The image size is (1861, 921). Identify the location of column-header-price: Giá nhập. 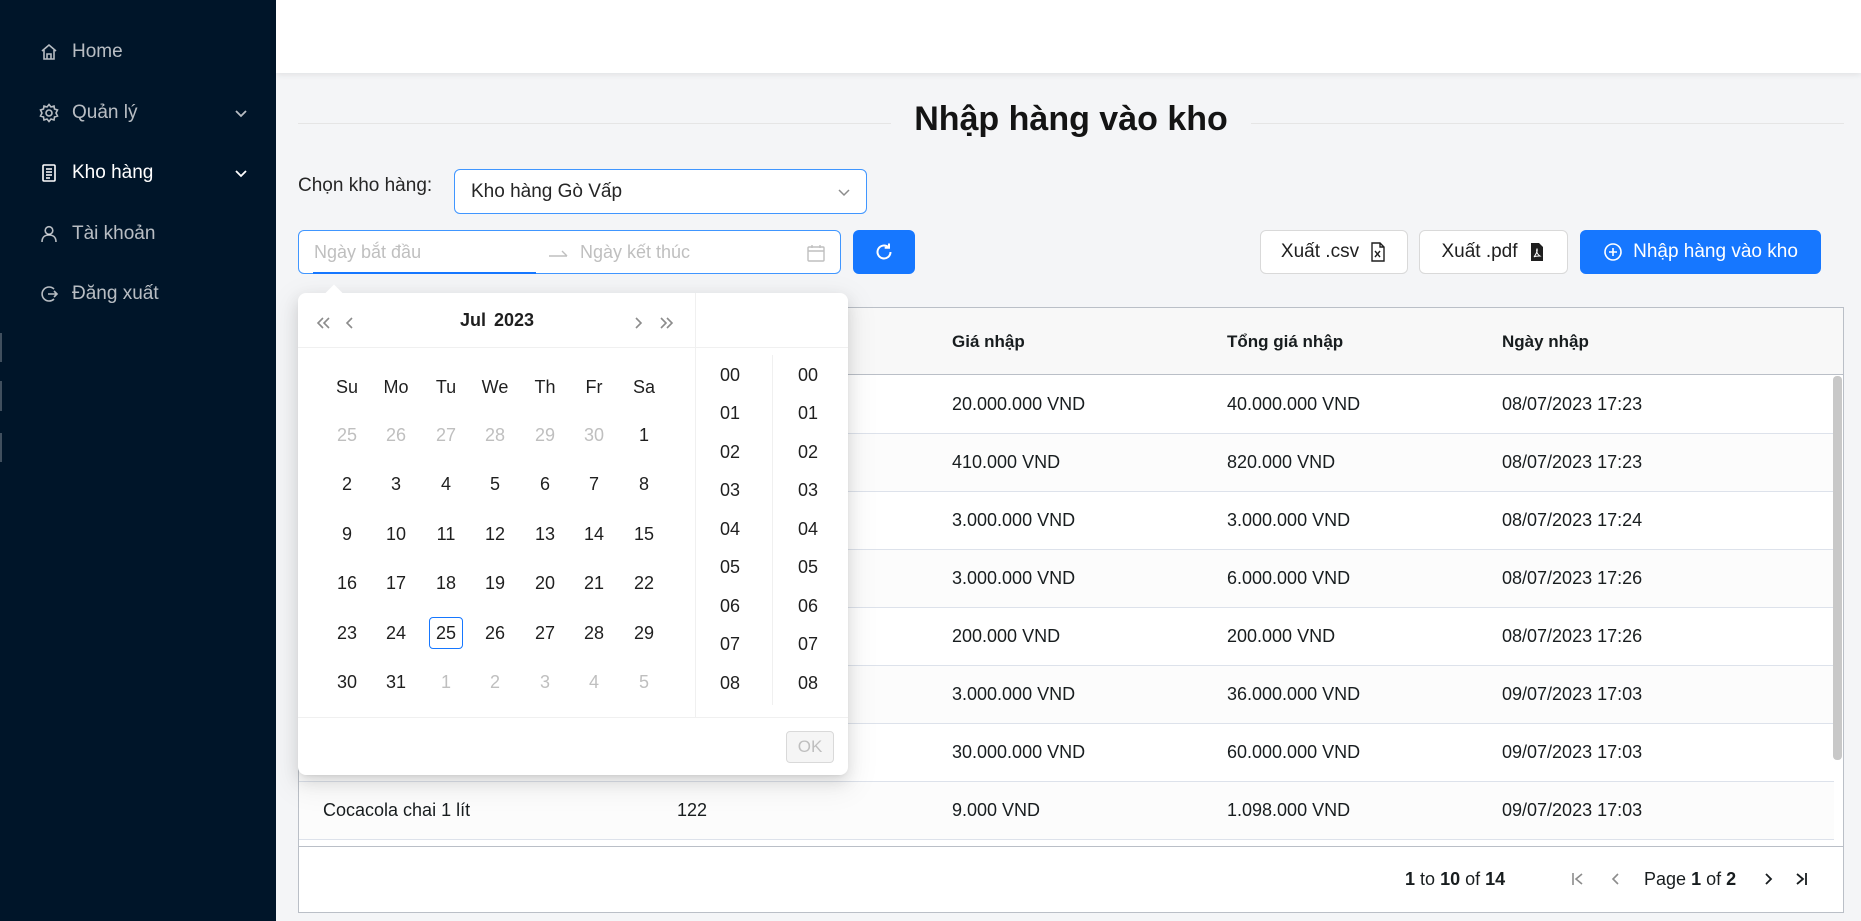
(988, 342).